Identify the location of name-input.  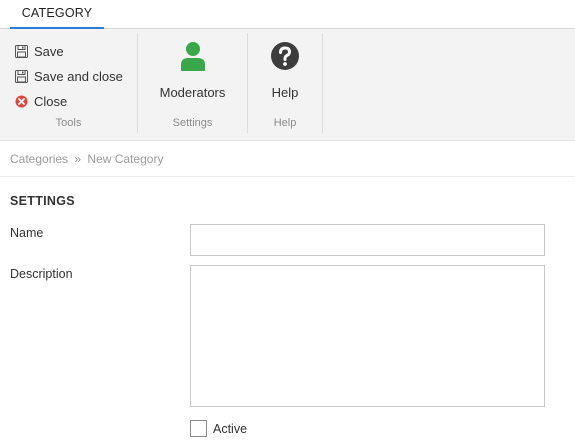
(367, 240).